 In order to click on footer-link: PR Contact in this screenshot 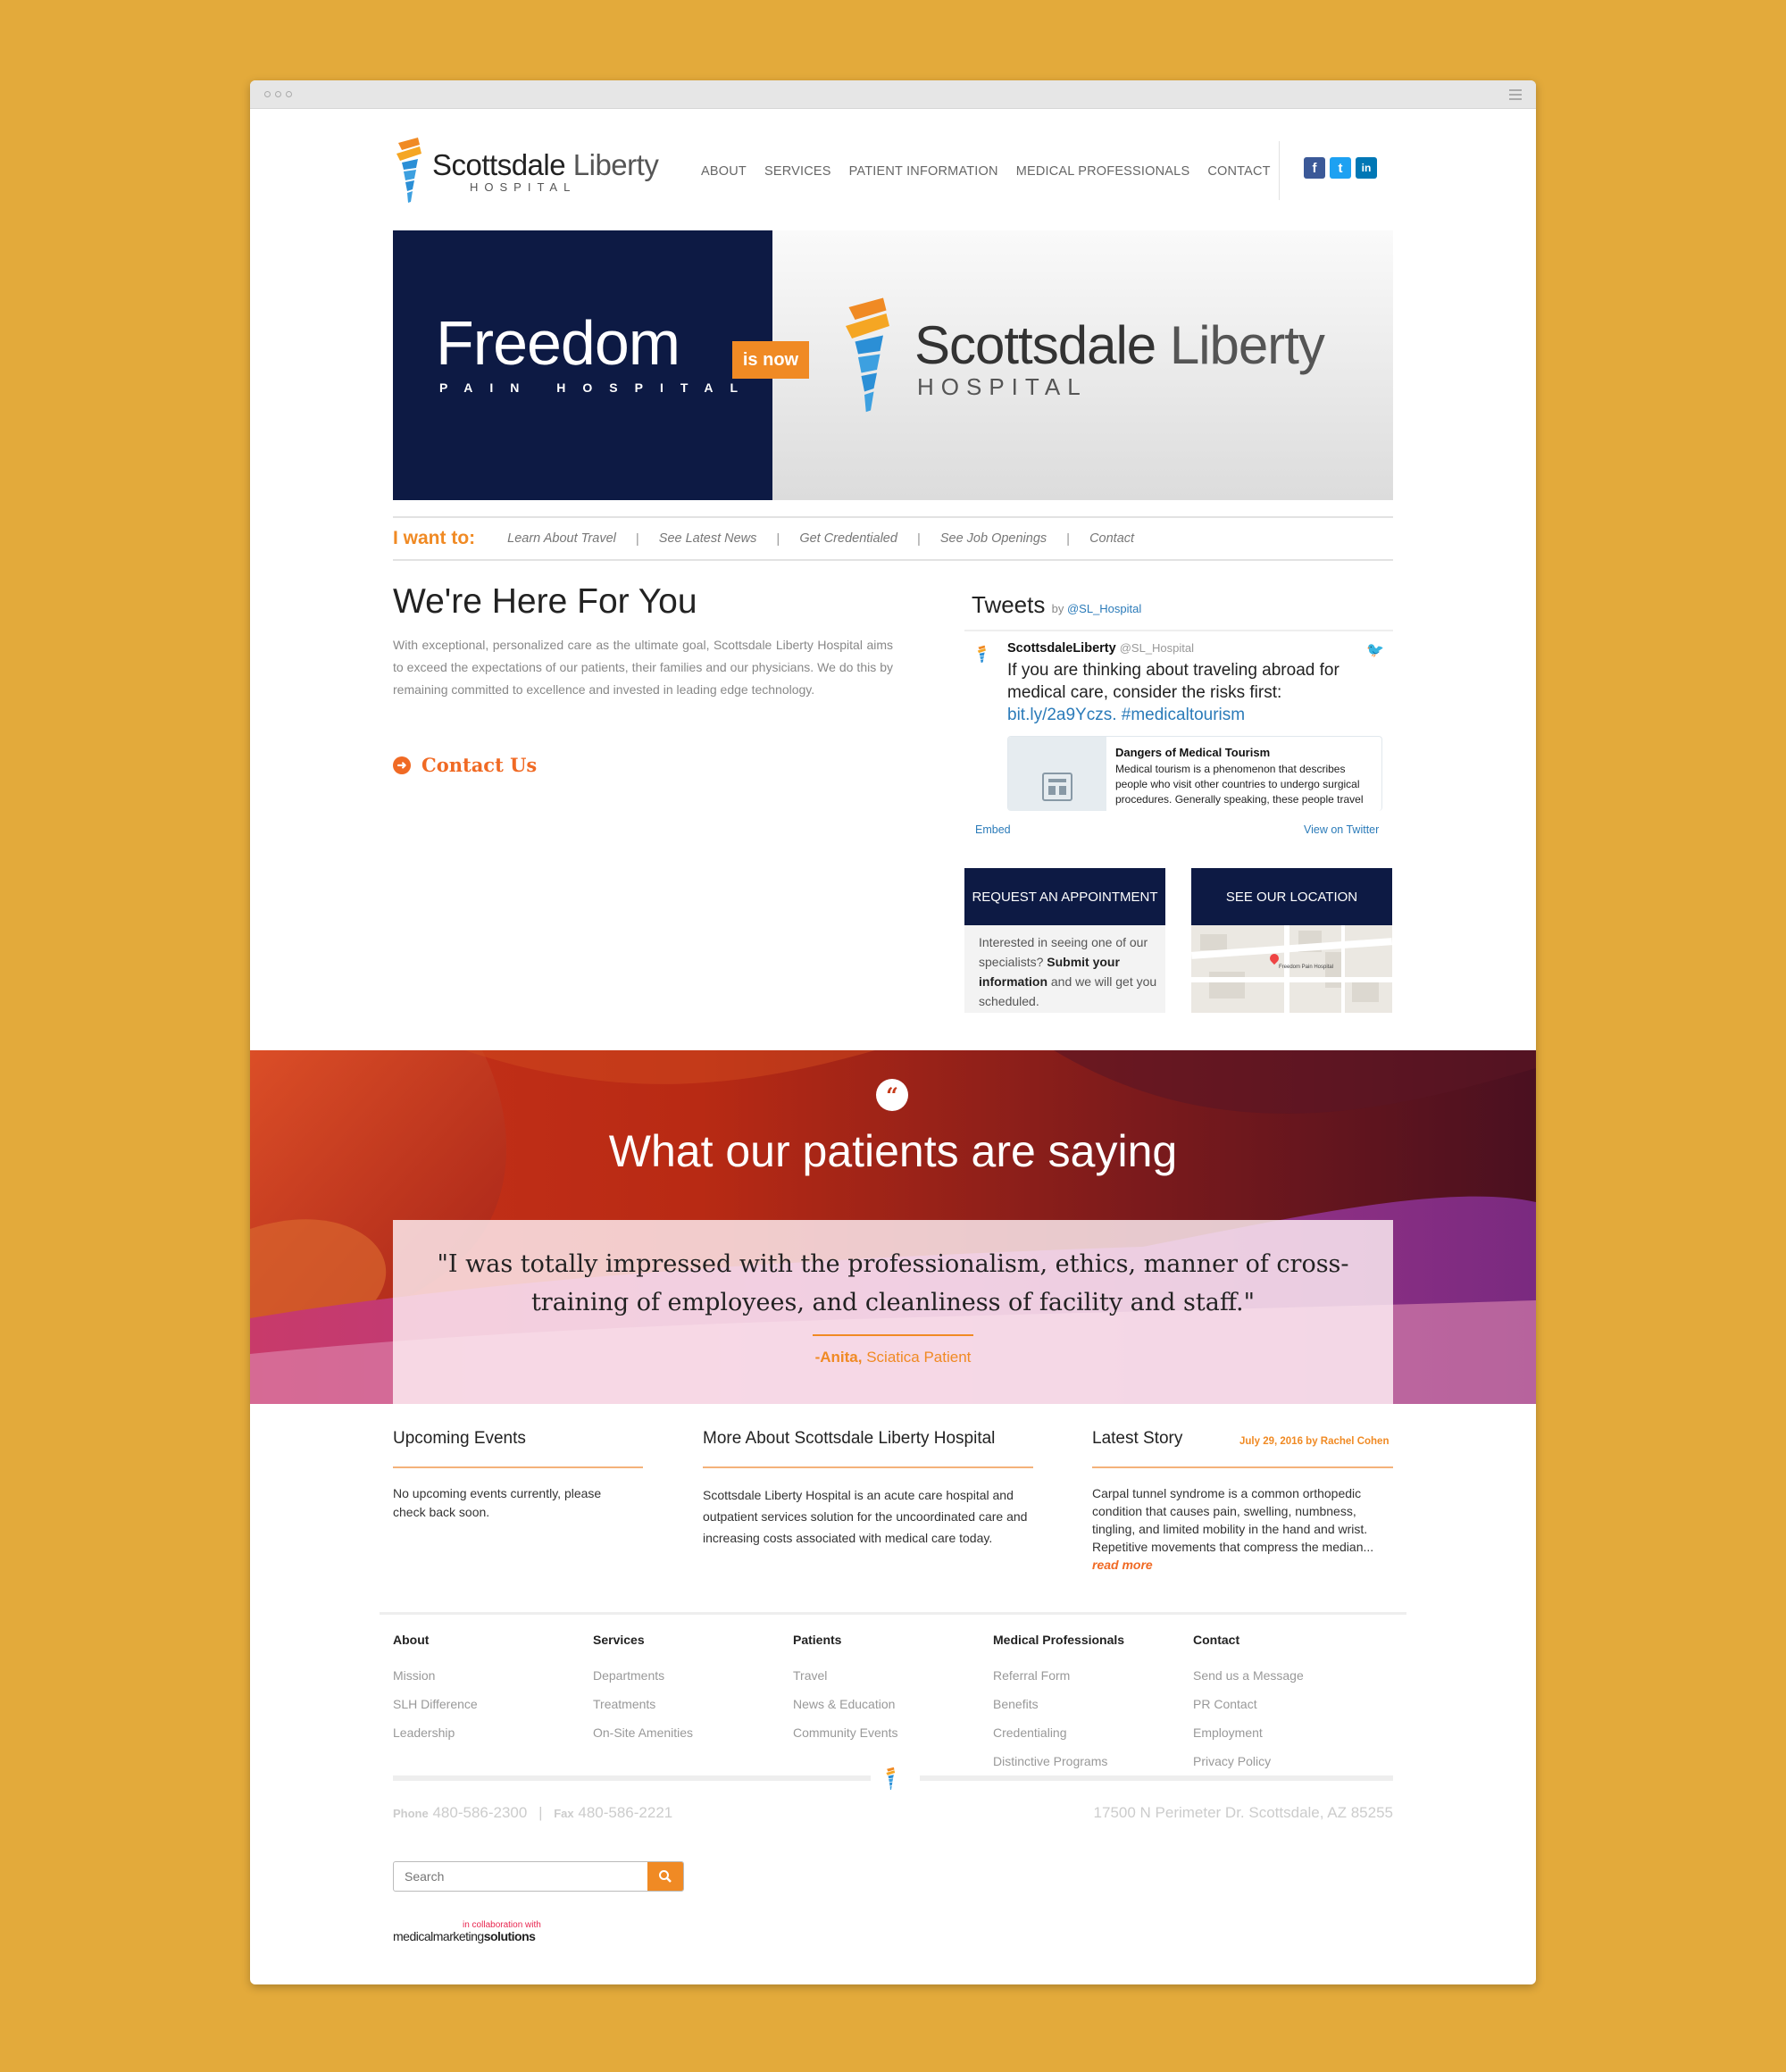, I will do `click(1248, 1704)`.